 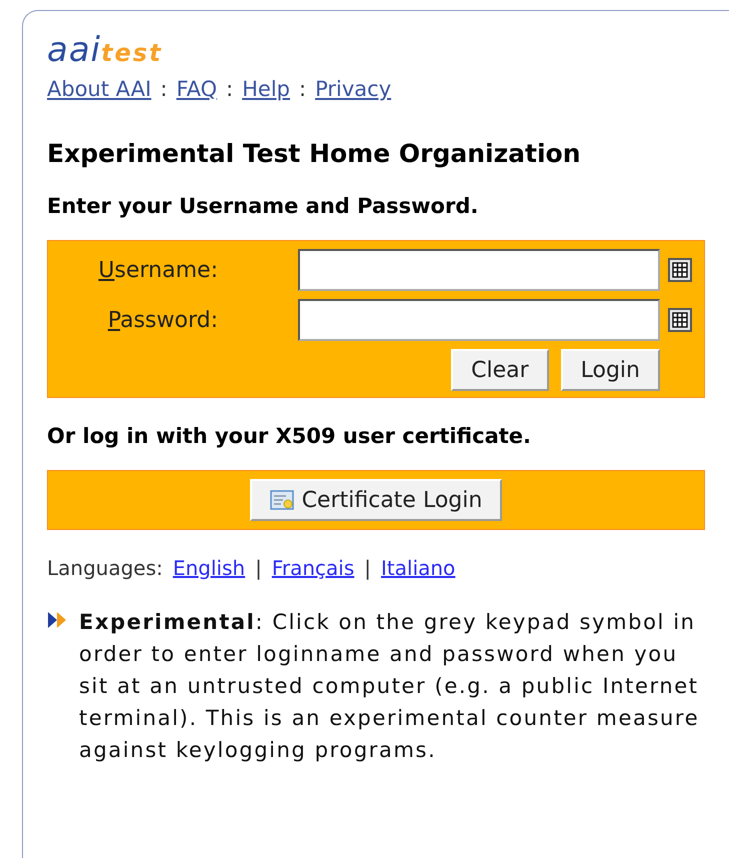 What do you see at coordinates (479, 320) in the screenshot?
I see `password-field` at bounding box center [479, 320].